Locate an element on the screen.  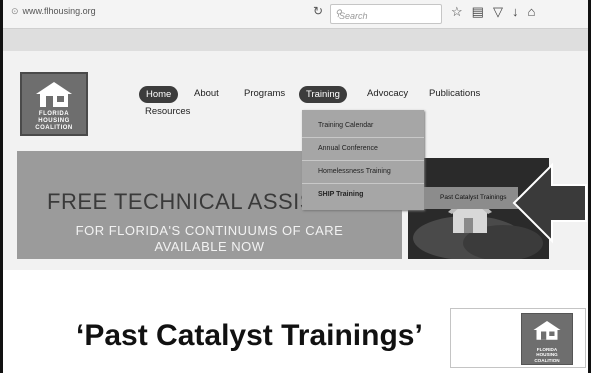
nav-training: Training is located at coordinates (323, 94).